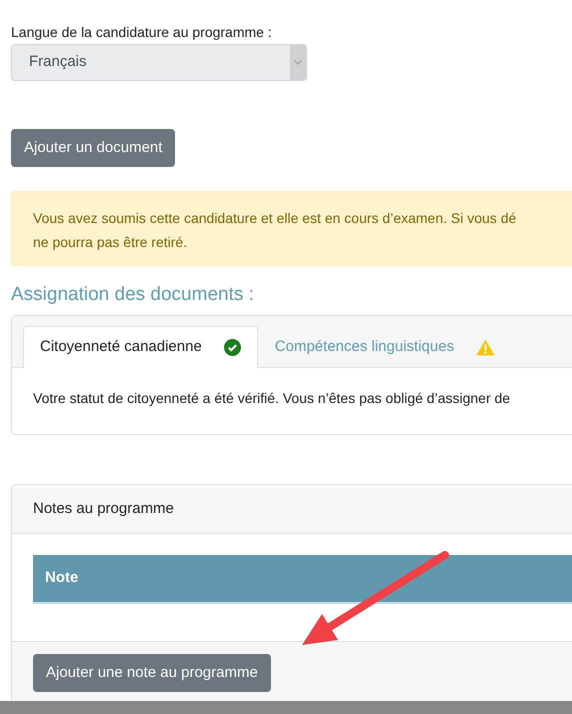  What do you see at coordinates (274, 218) in the screenshot?
I see `alert-text-line: Vous avez soumis cette candidature et elle est en cours d’examen. Si vous dé` at bounding box center [274, 218].